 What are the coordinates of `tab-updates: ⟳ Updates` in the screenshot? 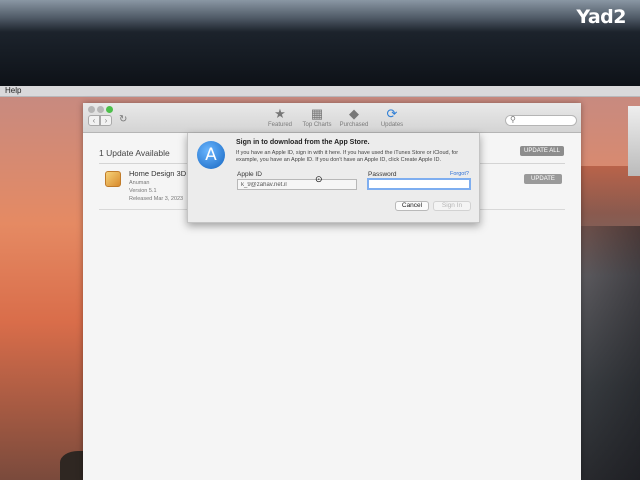 It's located at (392, 117).